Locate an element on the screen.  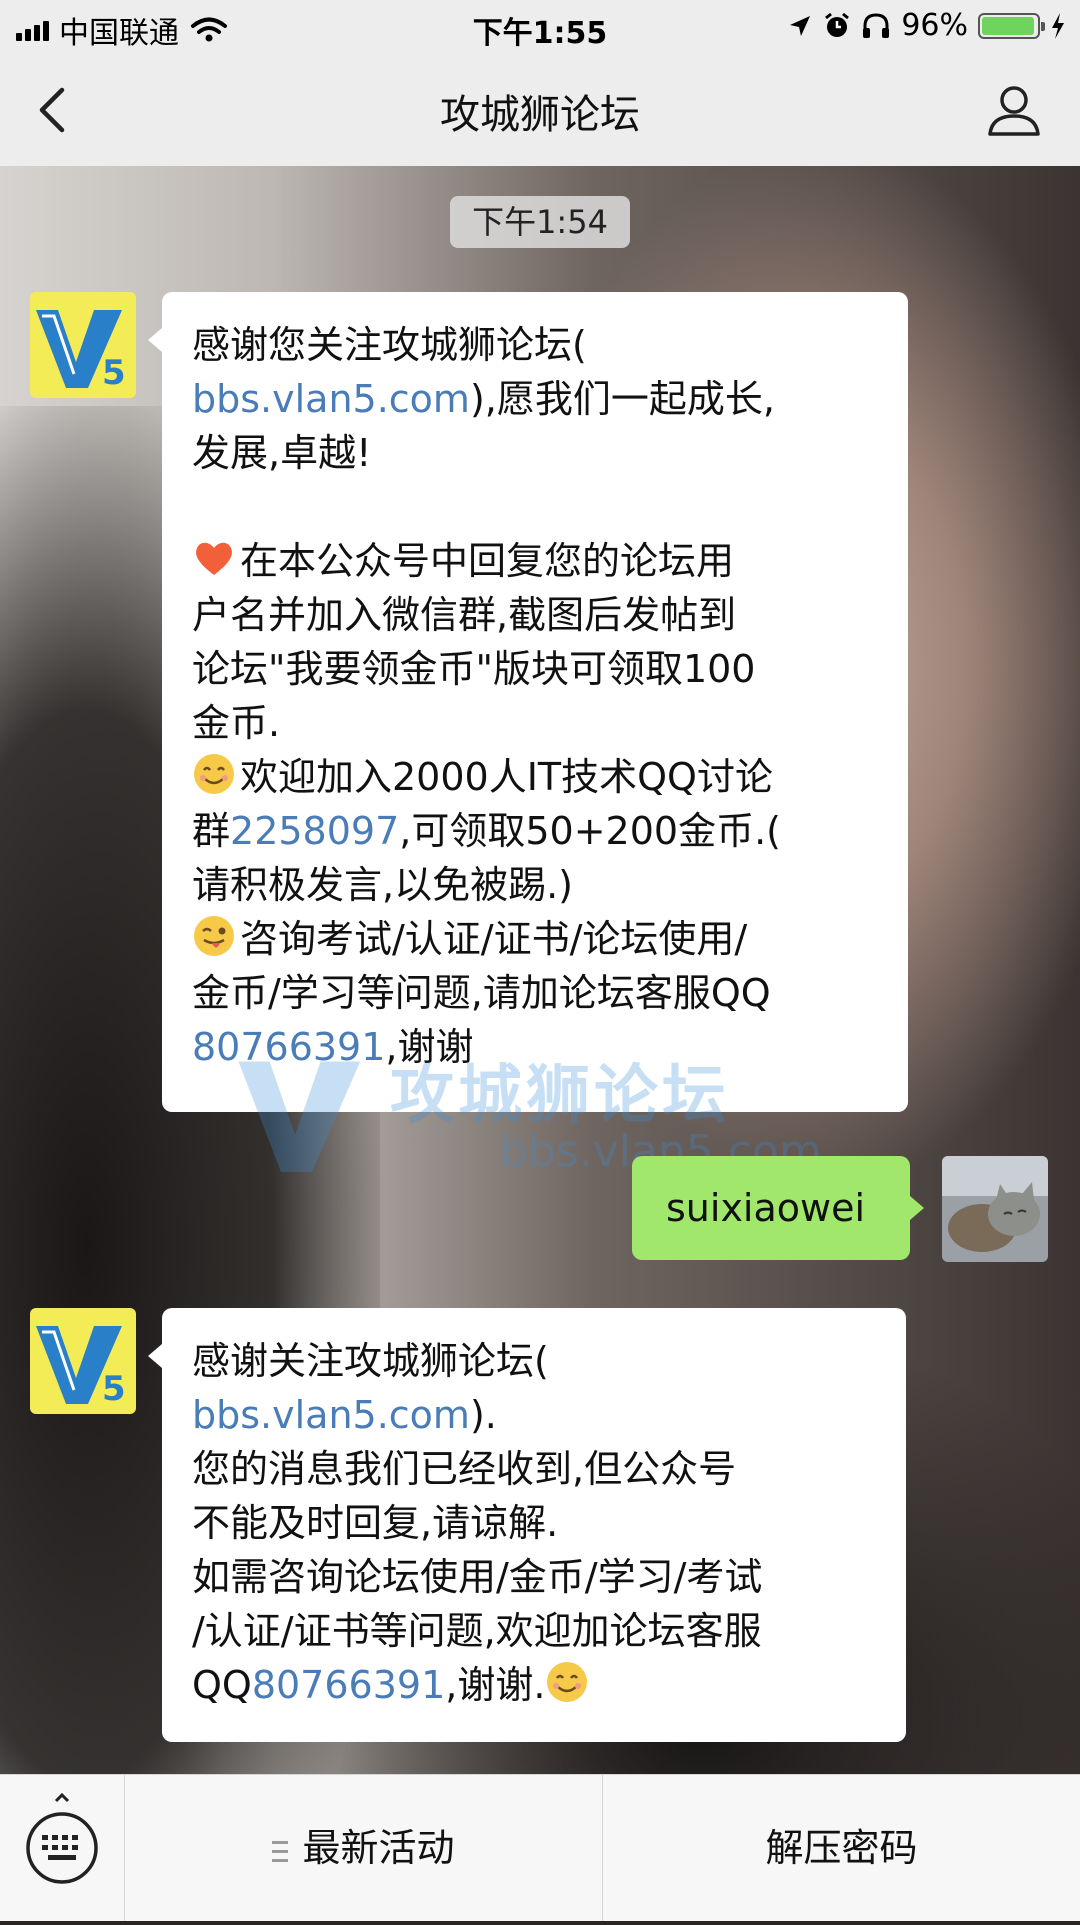
message-line: 感谢关注攻城狮论坛( is located at coordinates (370, 1361).